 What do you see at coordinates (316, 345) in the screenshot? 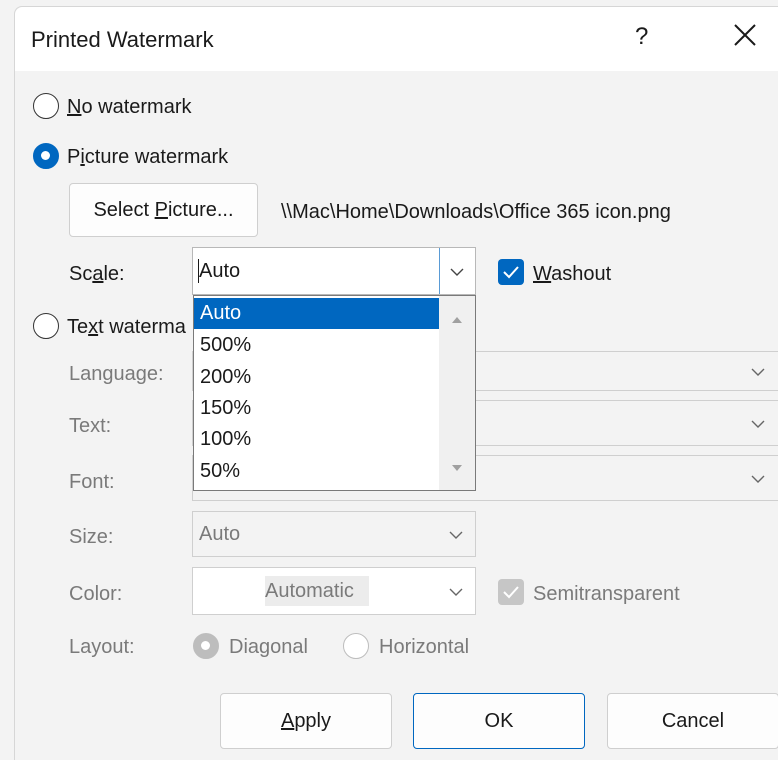
I see `scale-option-500: 500%` at bounding box center [316, 345].